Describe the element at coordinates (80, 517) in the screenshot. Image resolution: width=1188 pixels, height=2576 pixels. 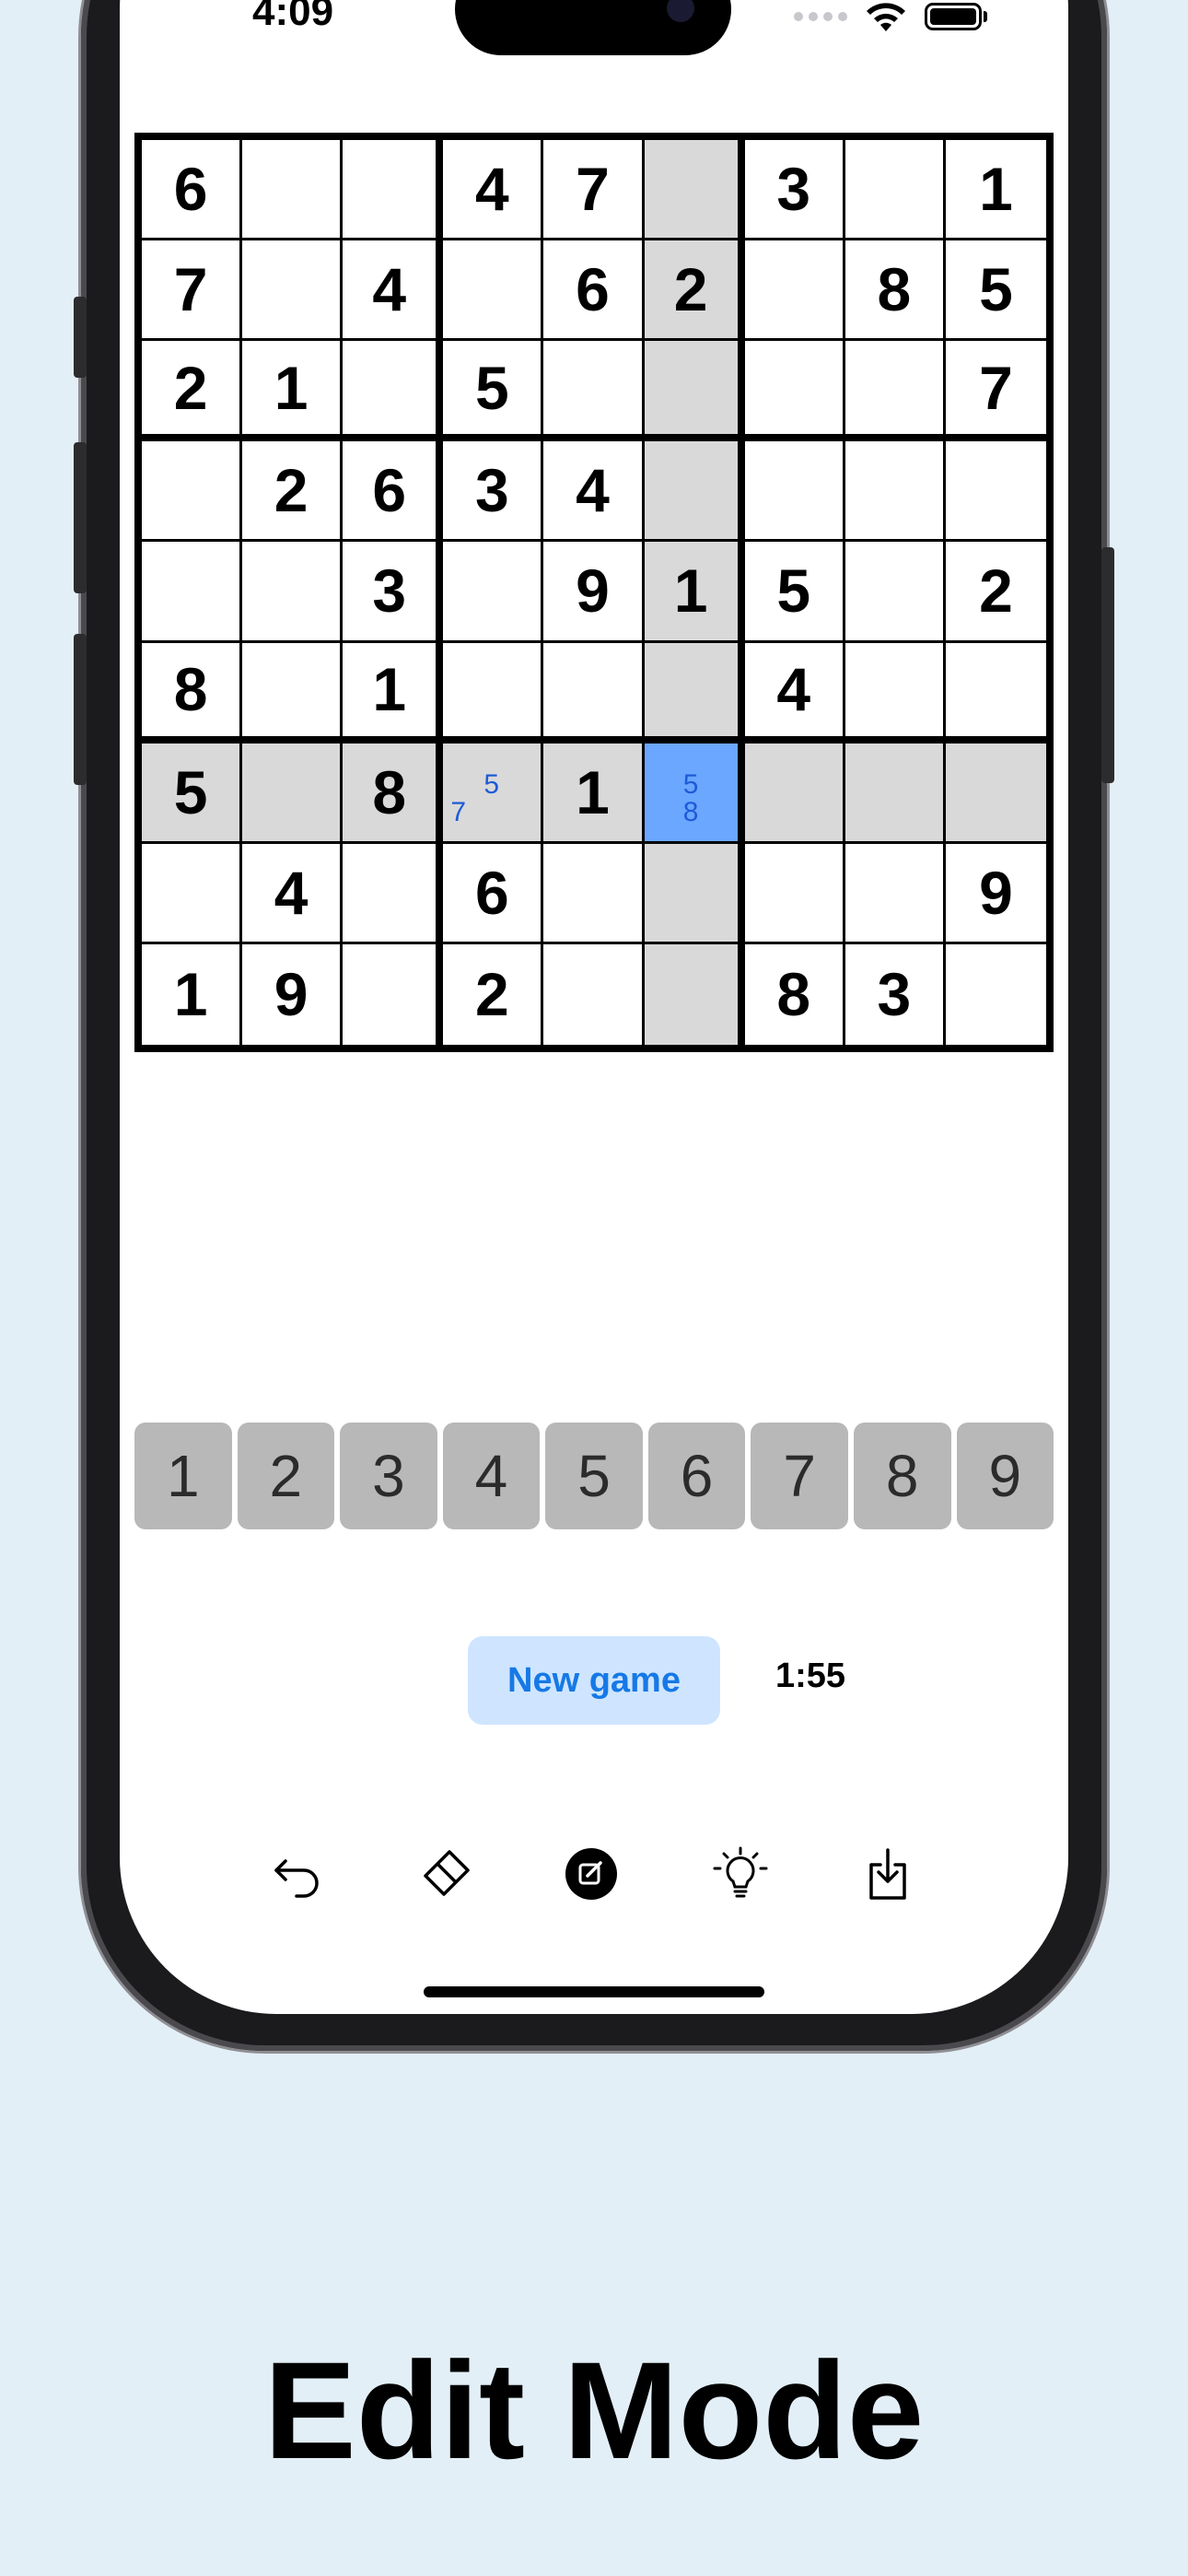
I see `volume-up-button` at that location.